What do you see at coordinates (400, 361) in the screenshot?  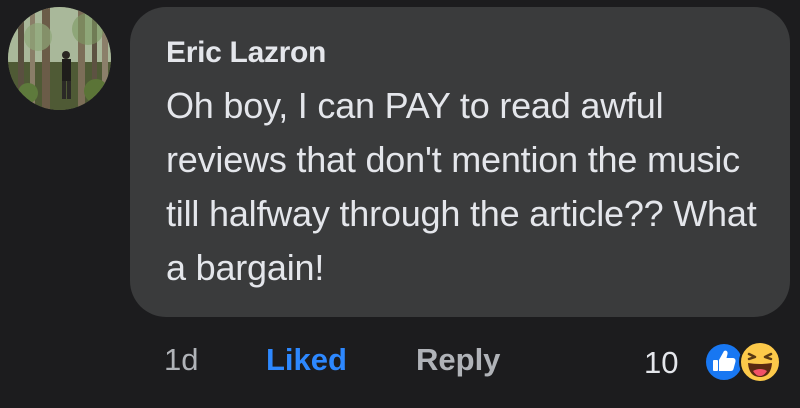 I see `comment-actions: 1d Liked Reply 10` at bounding box center [400, 361].